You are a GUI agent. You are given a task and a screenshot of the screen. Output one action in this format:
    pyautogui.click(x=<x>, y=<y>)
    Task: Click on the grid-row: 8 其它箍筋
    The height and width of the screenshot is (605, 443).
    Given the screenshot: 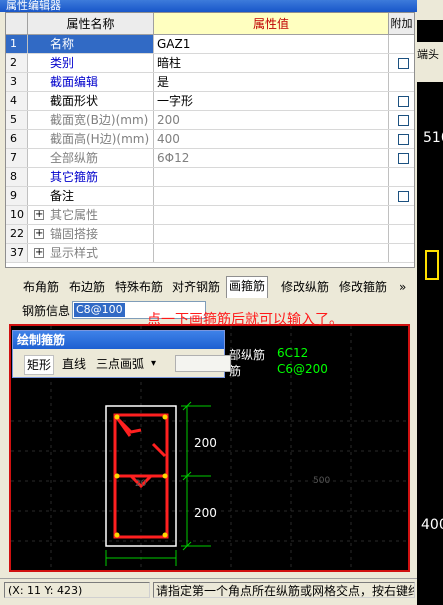 What is the action you would take?
    pyautogui.click(x=210, y=177)
    